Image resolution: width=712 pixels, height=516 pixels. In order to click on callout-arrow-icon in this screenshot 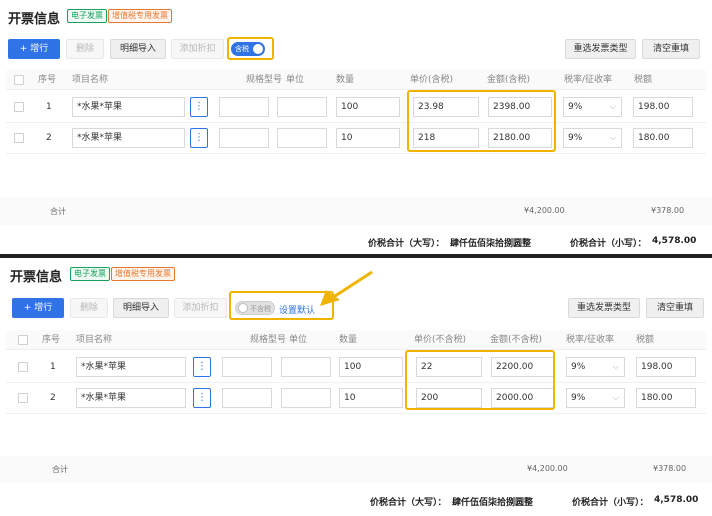, I will do `click(346, 288)`.